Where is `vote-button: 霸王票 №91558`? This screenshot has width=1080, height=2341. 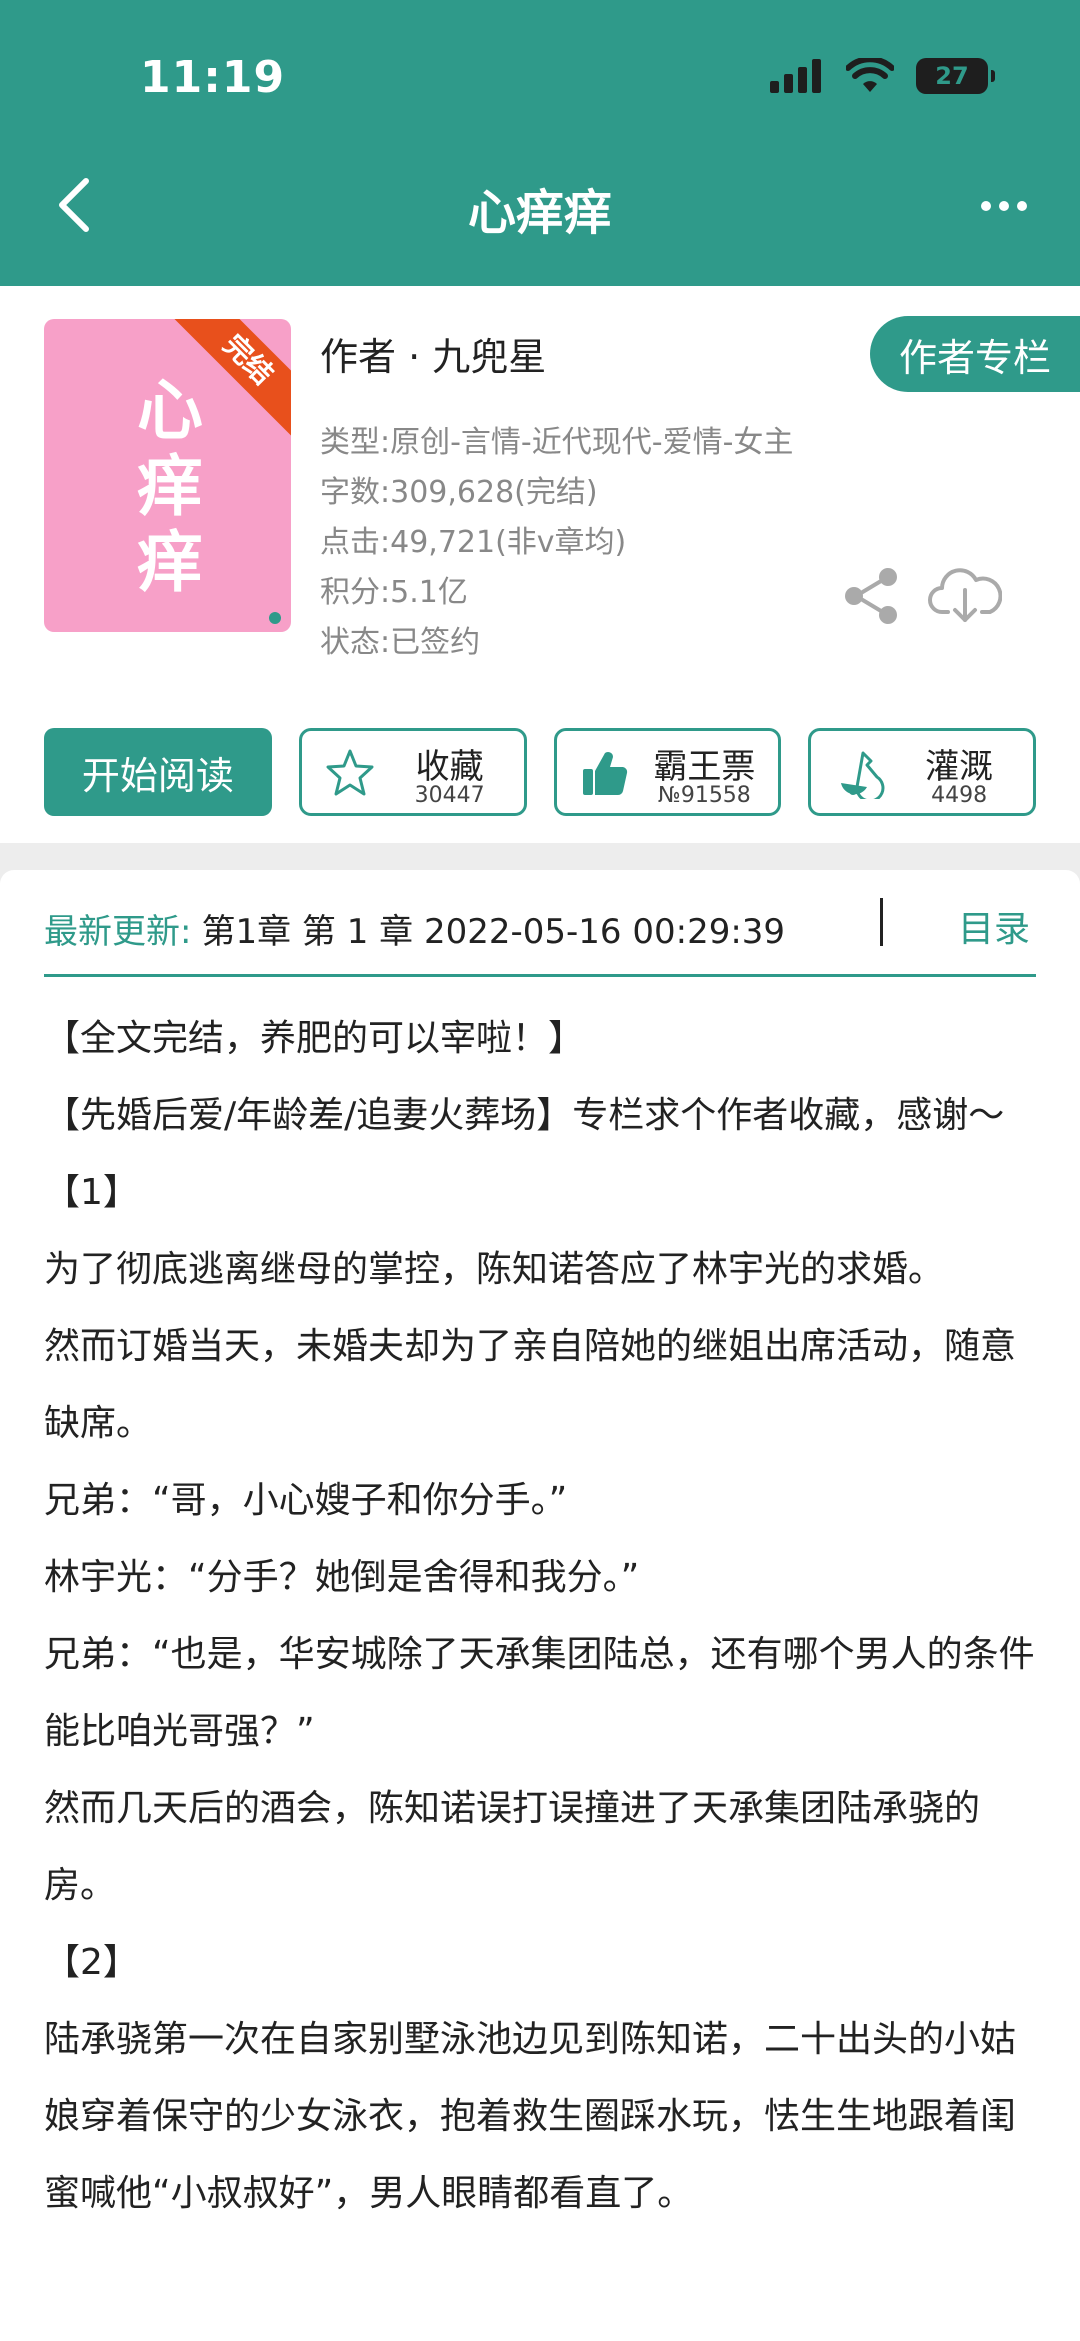
vote-button: 霸王票 №91558 is located at coordinates (667, 772).